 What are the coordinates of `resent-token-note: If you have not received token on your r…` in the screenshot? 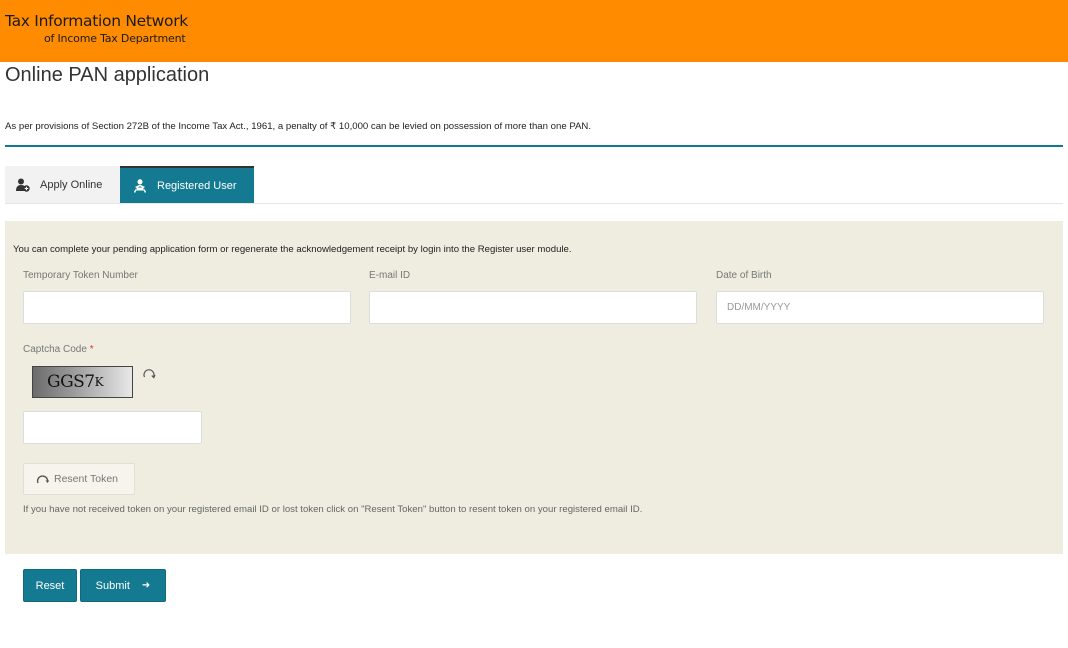 It's located at (333, 509).